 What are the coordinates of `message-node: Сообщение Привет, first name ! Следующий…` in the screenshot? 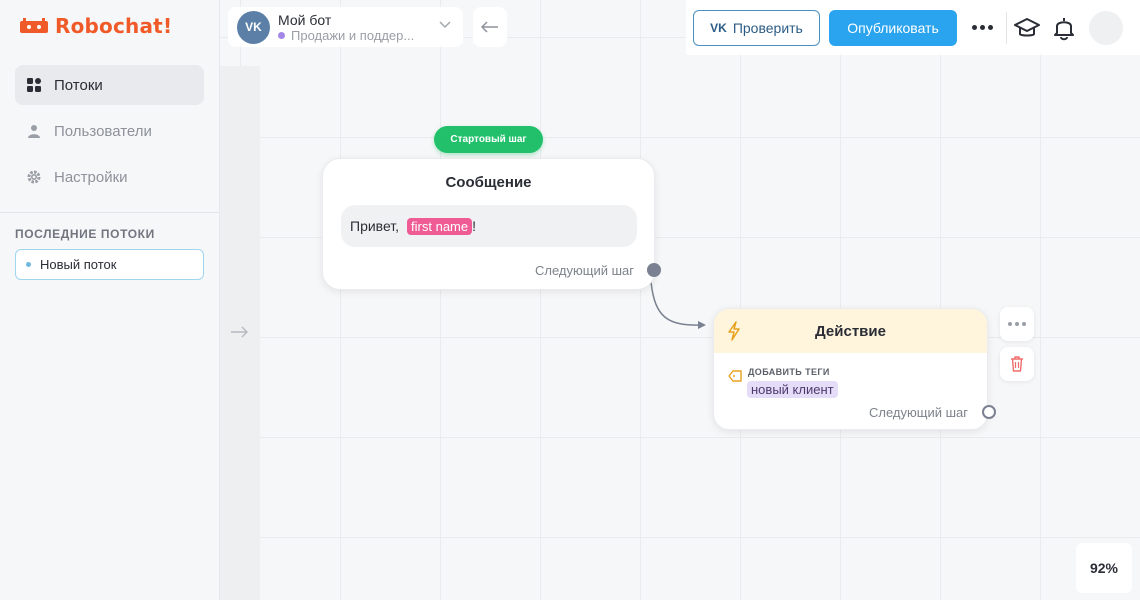 It's located at (488, 224).